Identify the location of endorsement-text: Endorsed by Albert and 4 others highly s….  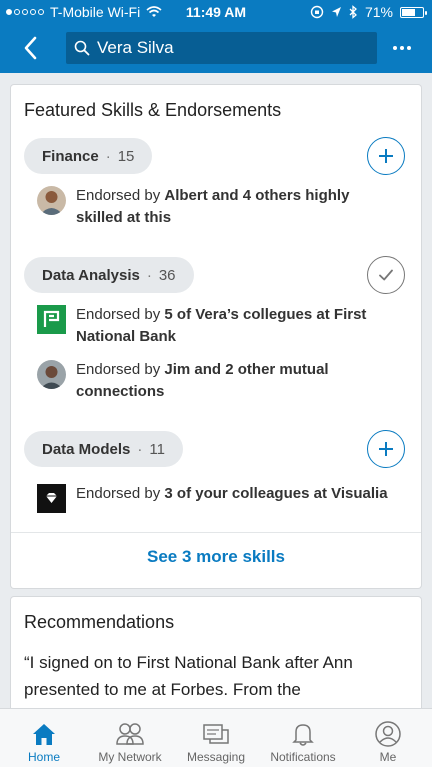
(236, 207).